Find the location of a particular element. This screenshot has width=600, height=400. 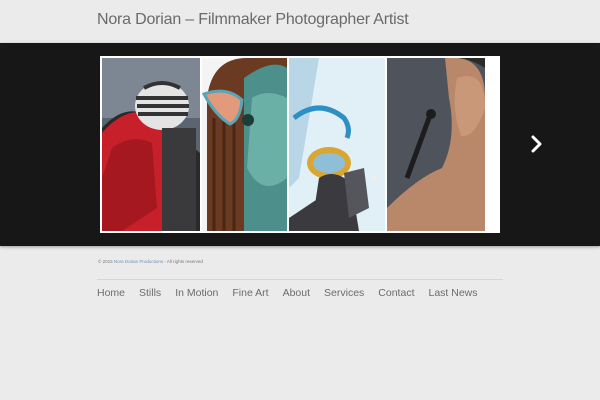

chevron-right-icon is located at coordinates (536, 144).